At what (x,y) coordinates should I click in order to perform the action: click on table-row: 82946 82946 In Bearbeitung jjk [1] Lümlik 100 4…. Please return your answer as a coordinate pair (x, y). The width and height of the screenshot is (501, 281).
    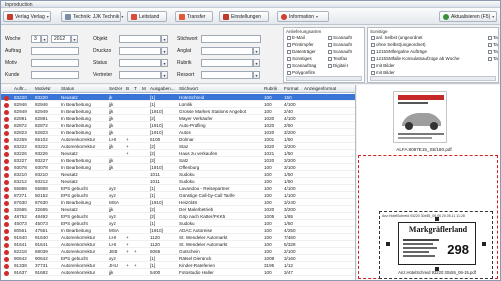
    Looking at the image, I should click on (178, 104).